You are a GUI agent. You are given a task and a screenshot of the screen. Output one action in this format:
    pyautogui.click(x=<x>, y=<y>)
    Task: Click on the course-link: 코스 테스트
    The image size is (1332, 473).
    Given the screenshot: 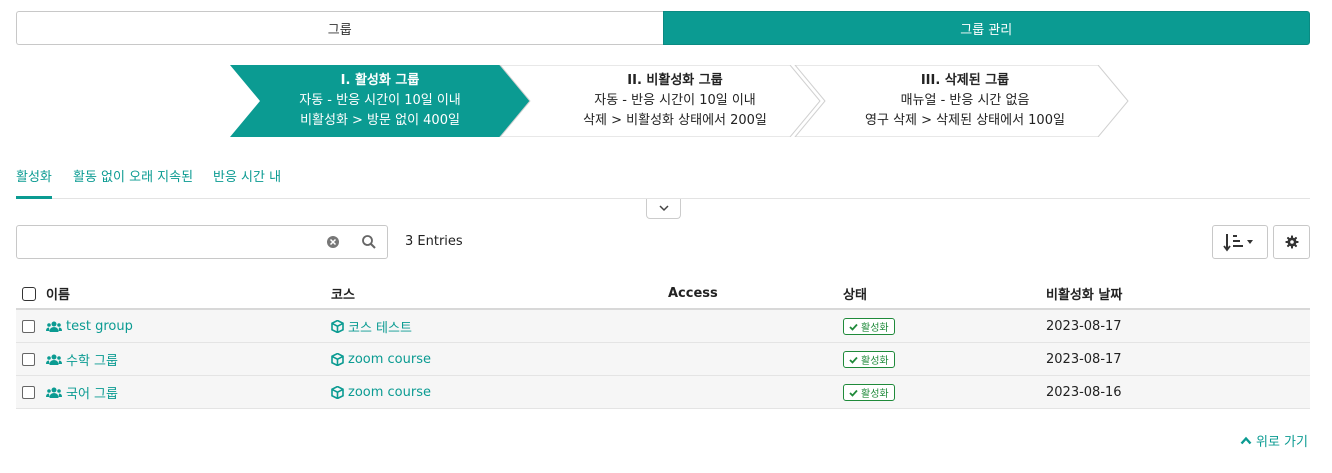 What is the action you would take?
    pyautogui.click(x=371, y=326)
    